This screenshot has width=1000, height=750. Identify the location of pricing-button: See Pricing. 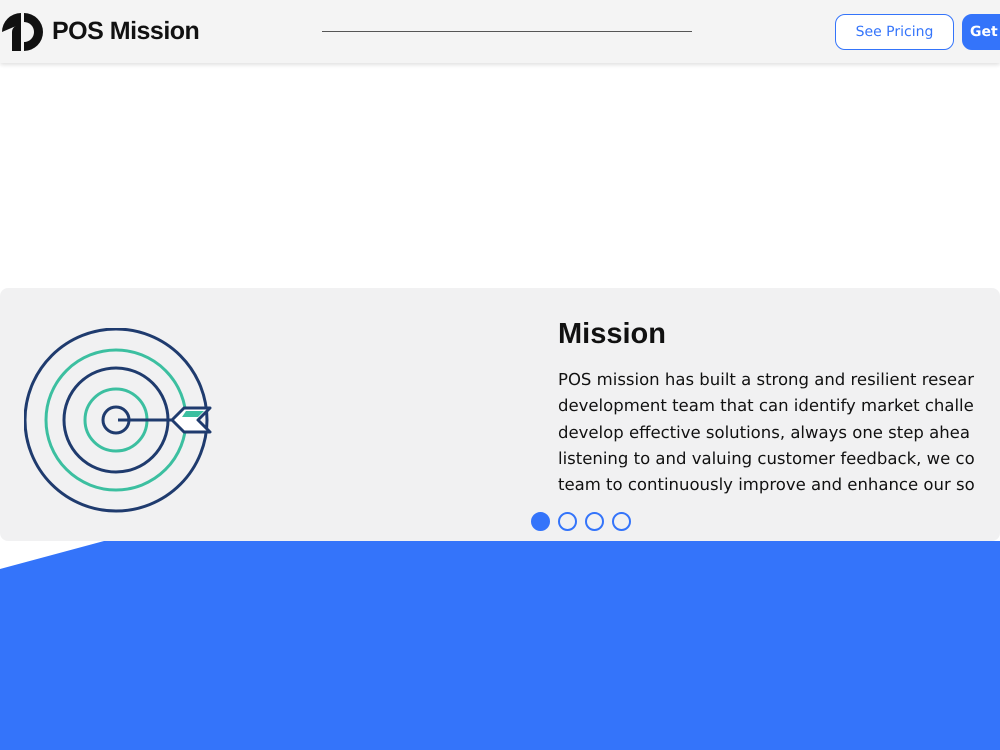
(894, 32).